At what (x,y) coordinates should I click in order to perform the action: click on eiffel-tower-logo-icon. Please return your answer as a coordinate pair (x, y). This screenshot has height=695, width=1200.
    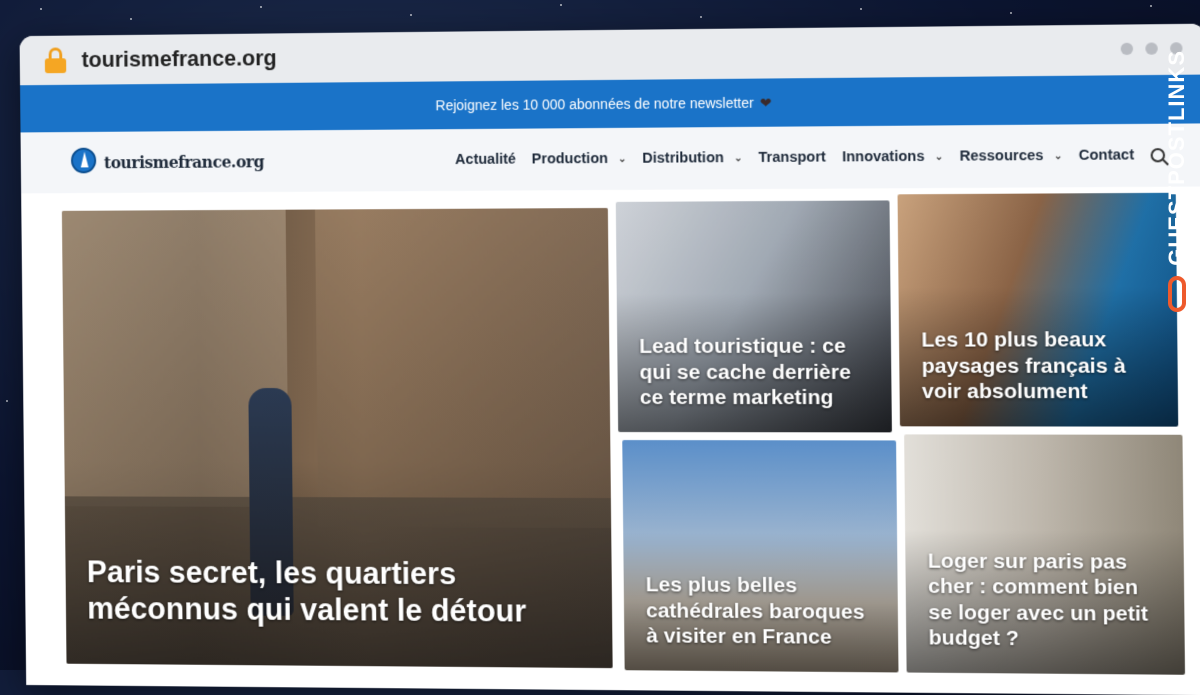
    Looking at the image, I should click on (84, 162).